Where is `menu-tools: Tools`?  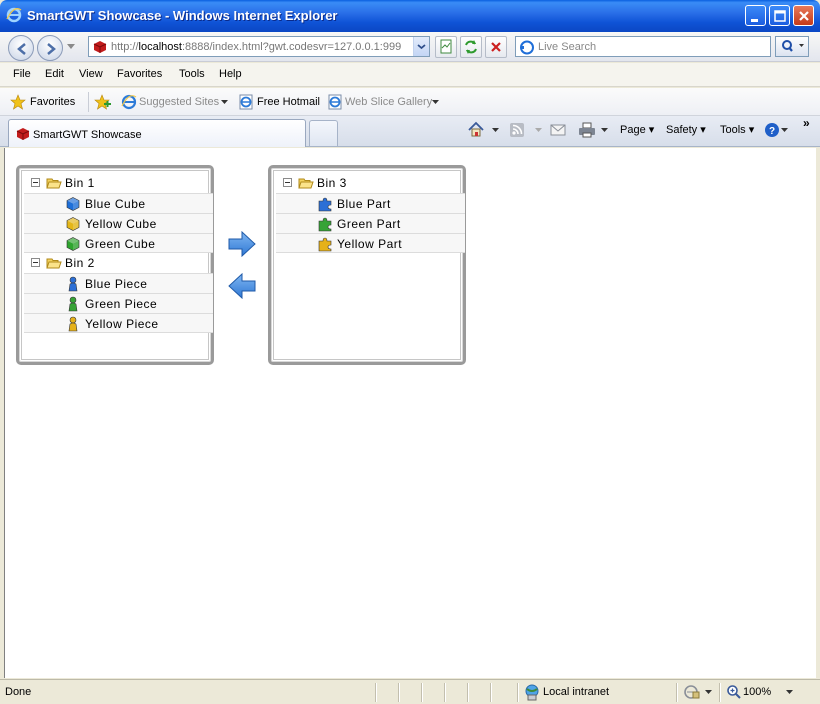
menu-tools: Tools is located at coordinates (192, 74).